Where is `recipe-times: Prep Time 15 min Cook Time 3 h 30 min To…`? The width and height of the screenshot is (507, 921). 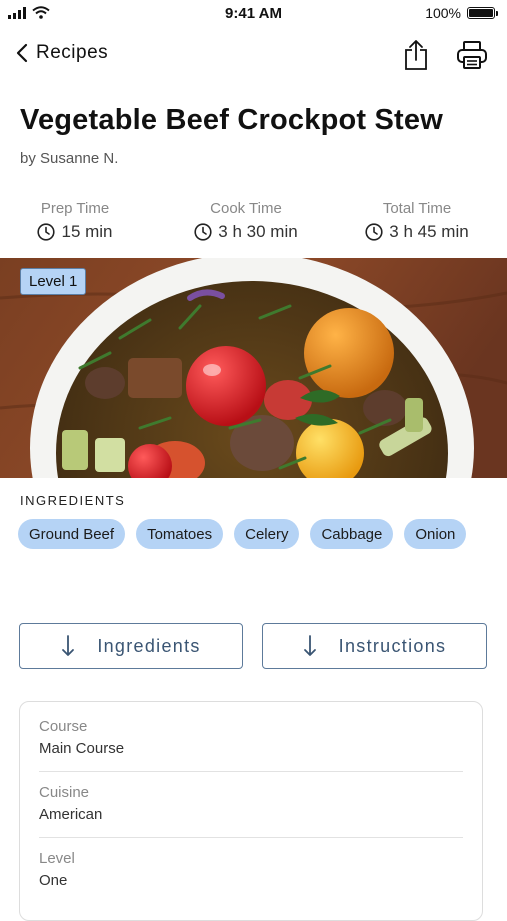
recipe-times: Prep Time 15 min Cook Time 3 h 30 min To… is located at coordinates (253, 221).